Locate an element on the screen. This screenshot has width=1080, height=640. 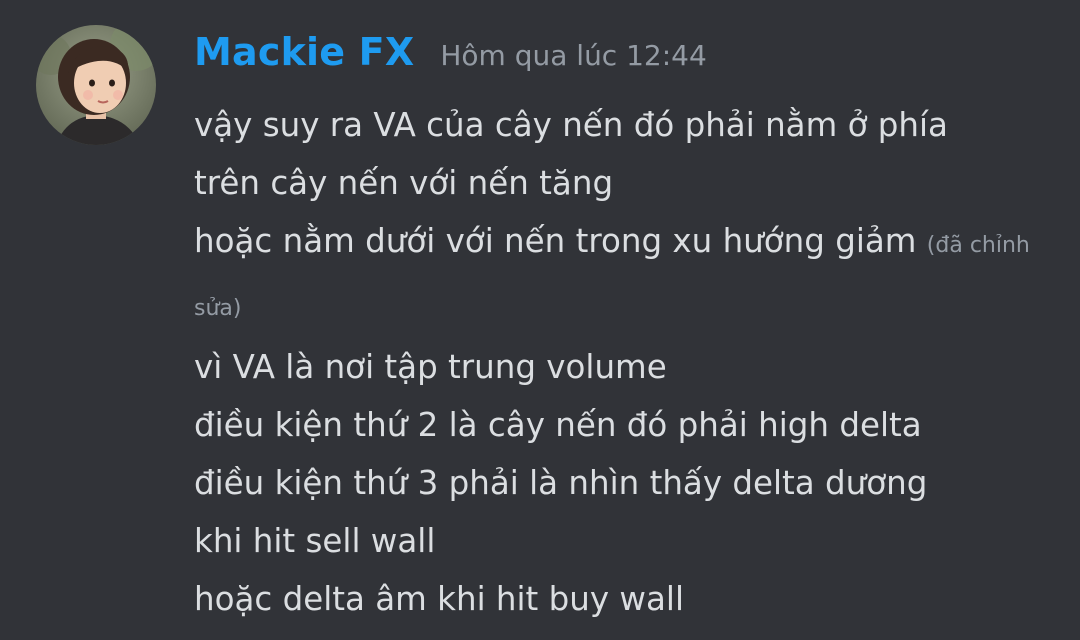
message-line: trên cây nến với nến tăng is located at coordinates (404, 183).